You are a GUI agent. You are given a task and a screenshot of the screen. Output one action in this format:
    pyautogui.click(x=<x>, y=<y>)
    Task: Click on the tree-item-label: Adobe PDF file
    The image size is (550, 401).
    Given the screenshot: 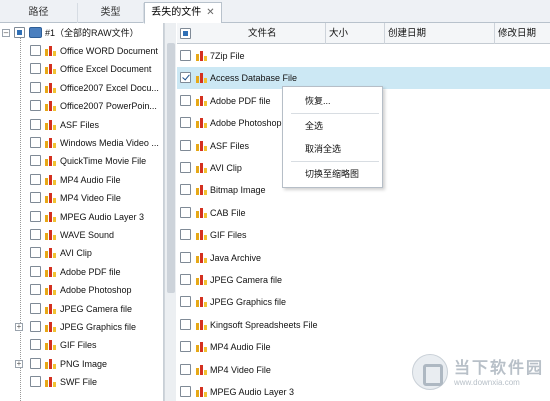 What is the action you would take?
    pyautogui.click(x=90, y=271)
    